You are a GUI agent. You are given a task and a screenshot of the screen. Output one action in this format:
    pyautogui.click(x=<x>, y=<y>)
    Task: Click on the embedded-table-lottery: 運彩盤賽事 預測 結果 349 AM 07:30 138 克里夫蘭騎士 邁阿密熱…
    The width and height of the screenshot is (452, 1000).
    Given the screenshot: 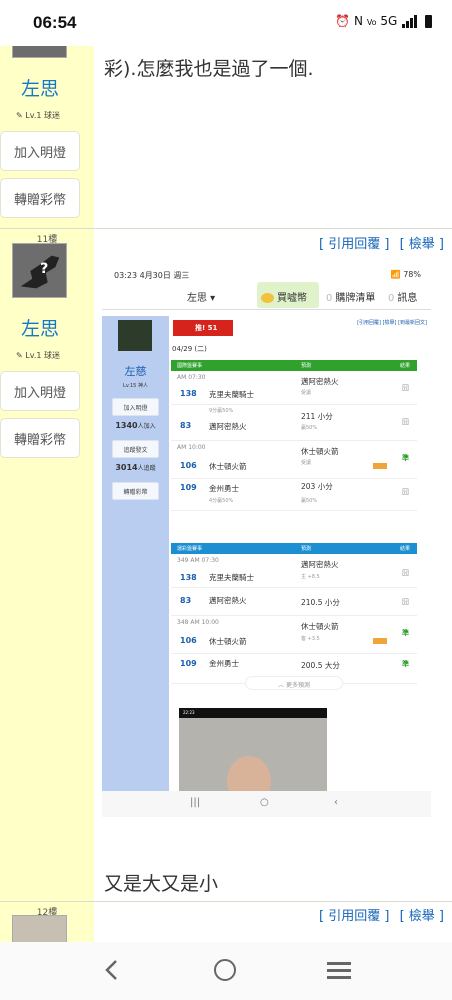 What is the action you would take?
    pyautogui.click(x=294, y=613)
    